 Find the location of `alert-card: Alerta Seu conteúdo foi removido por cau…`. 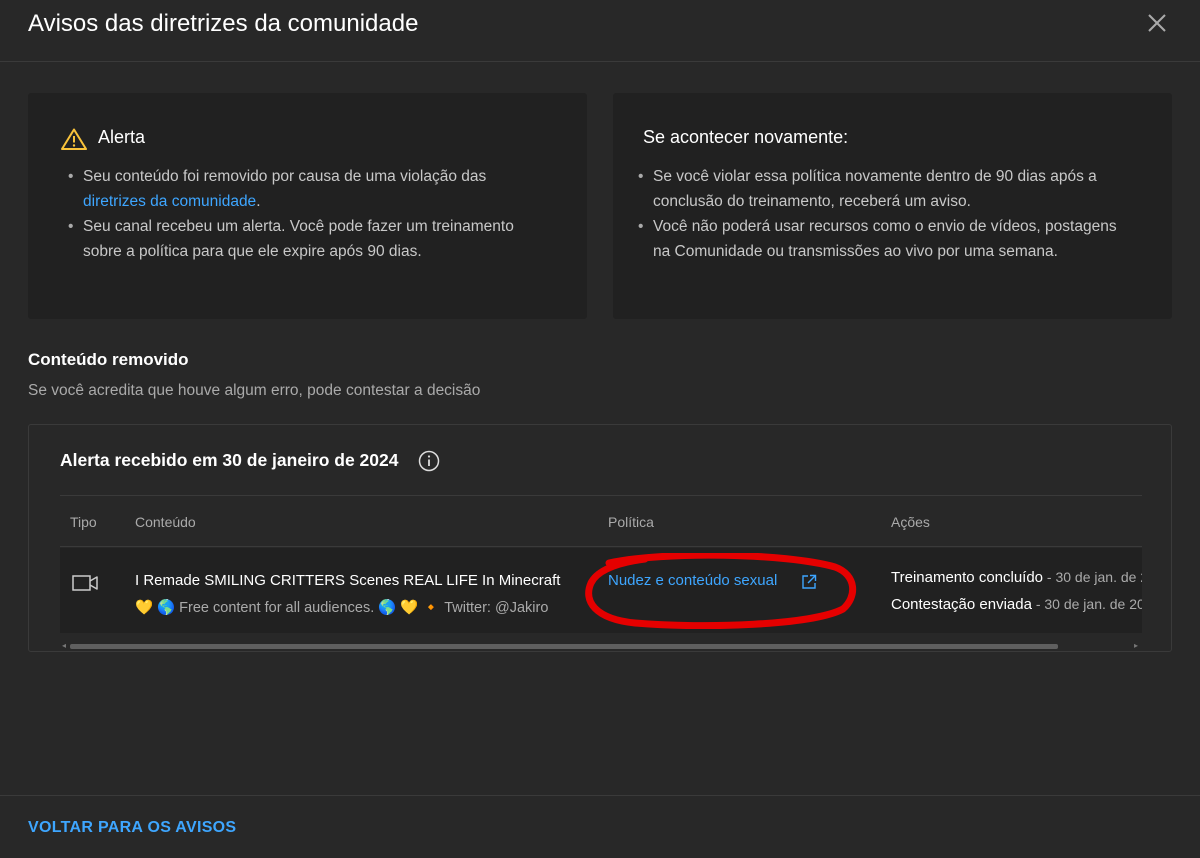

alert-card: Alerta Seu conteúdo foi removido por cau… is located at coordinates (307, 206).